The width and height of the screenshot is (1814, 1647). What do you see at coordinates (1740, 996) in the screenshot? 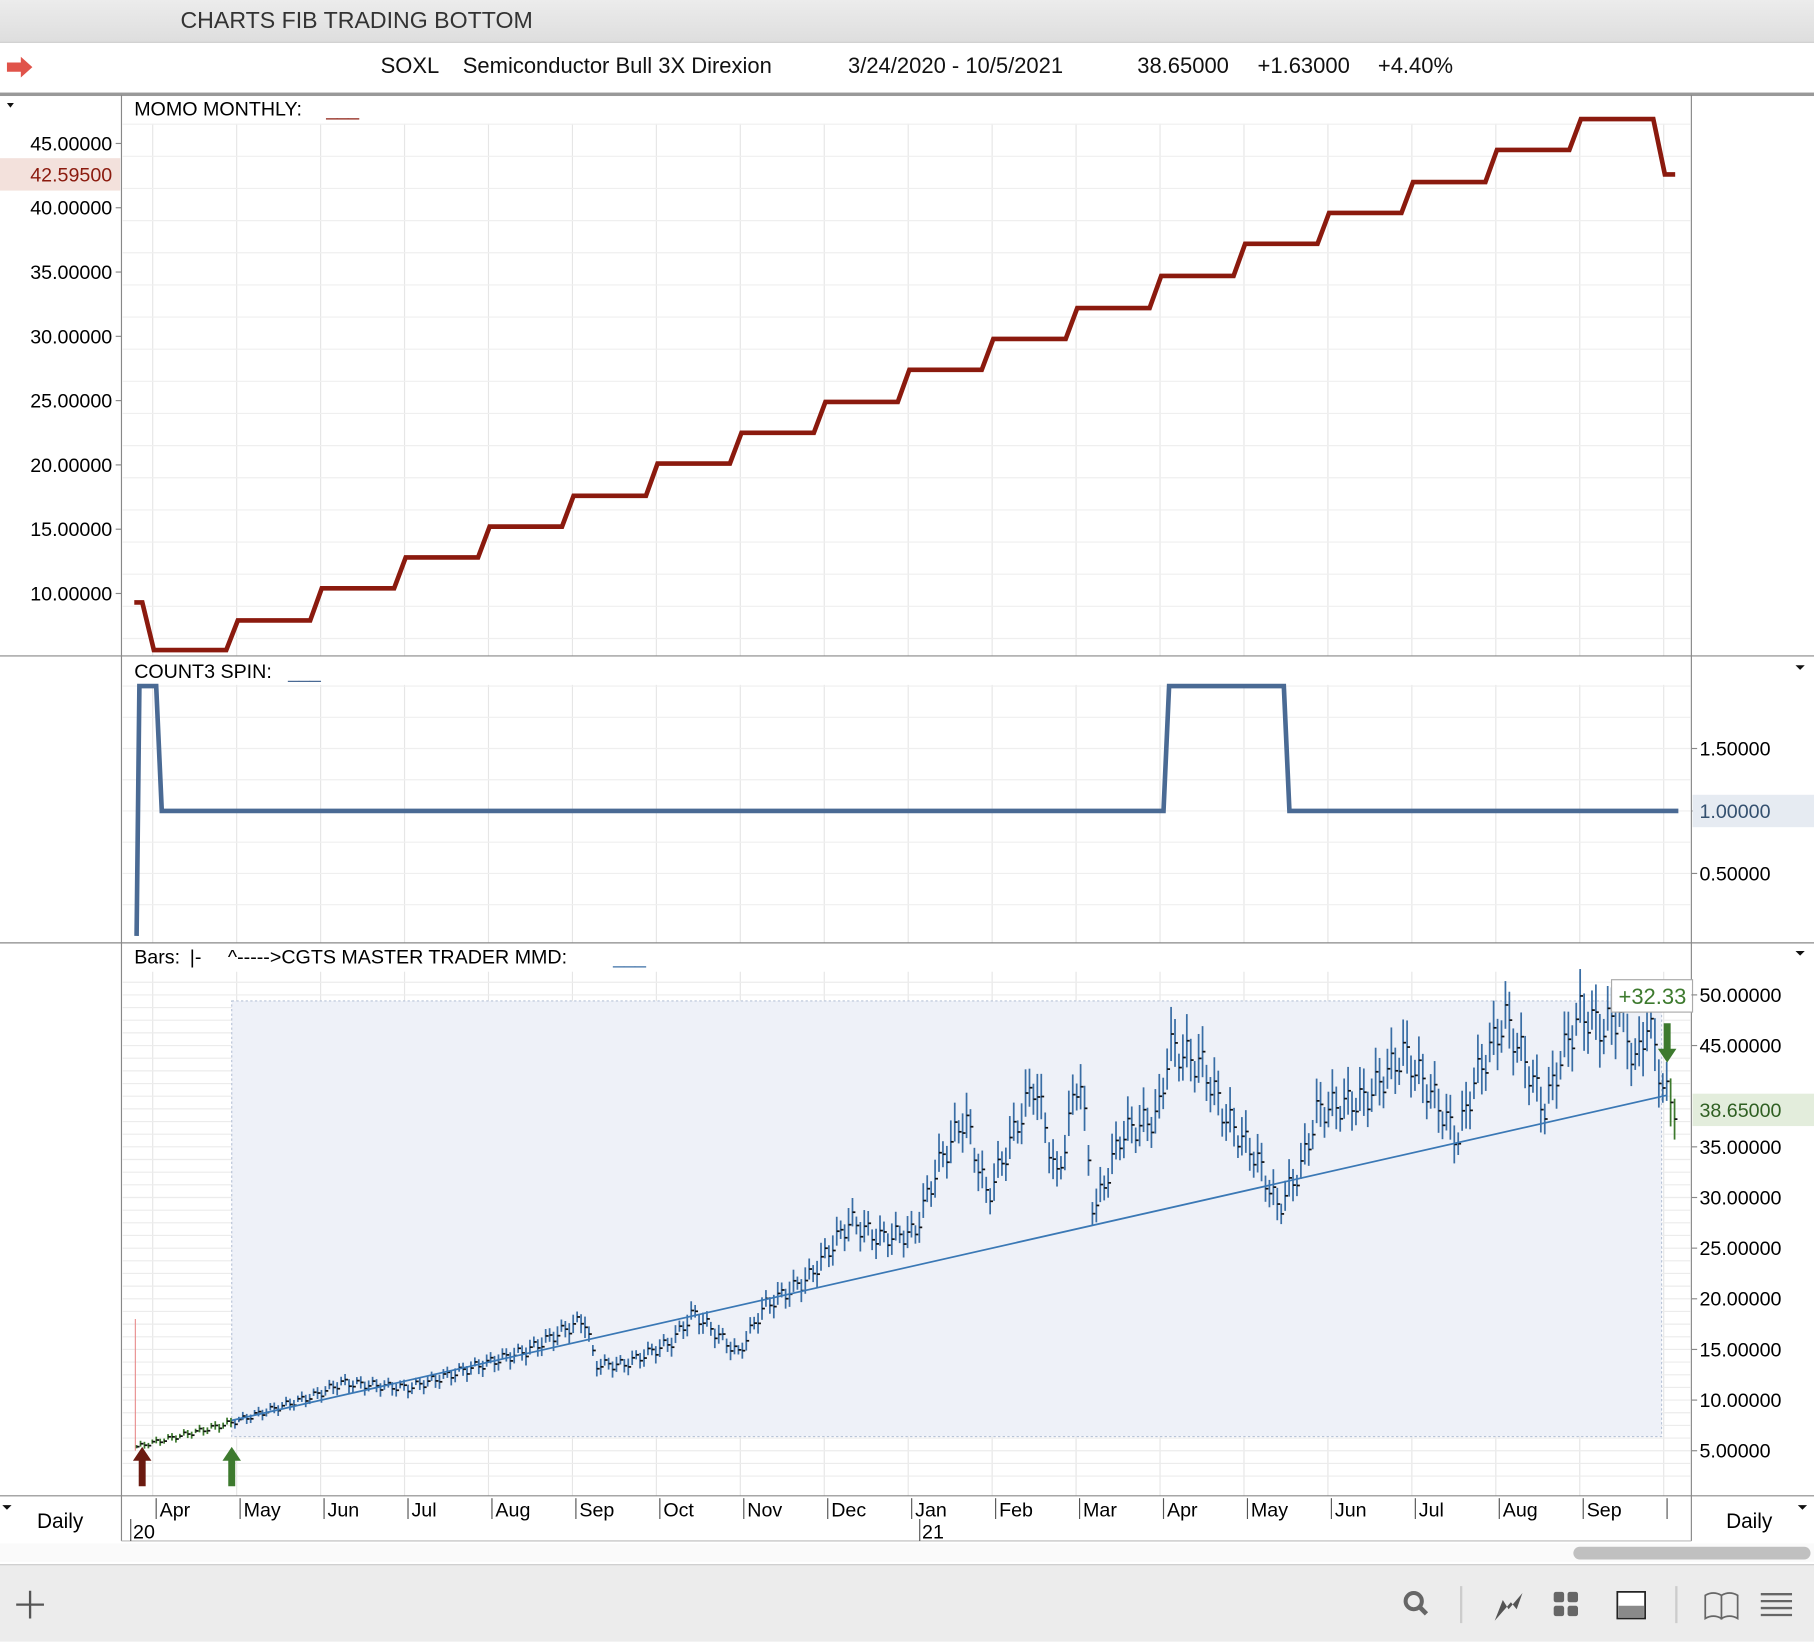
I see `y-axis-label: 50.00000` at bounding box center [1740, 996].